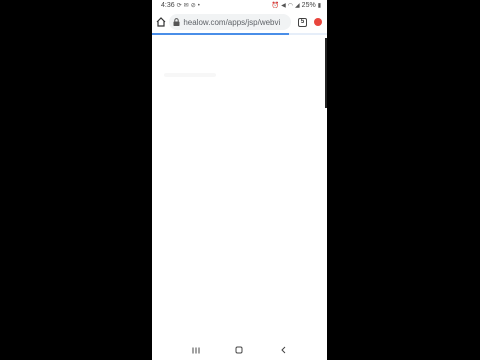 This screenshot has width=480, height=360. What do you see at coordinates (326, 73) in the screenshot?
I see `scroll-indicator` at bounding box center [326, 73].